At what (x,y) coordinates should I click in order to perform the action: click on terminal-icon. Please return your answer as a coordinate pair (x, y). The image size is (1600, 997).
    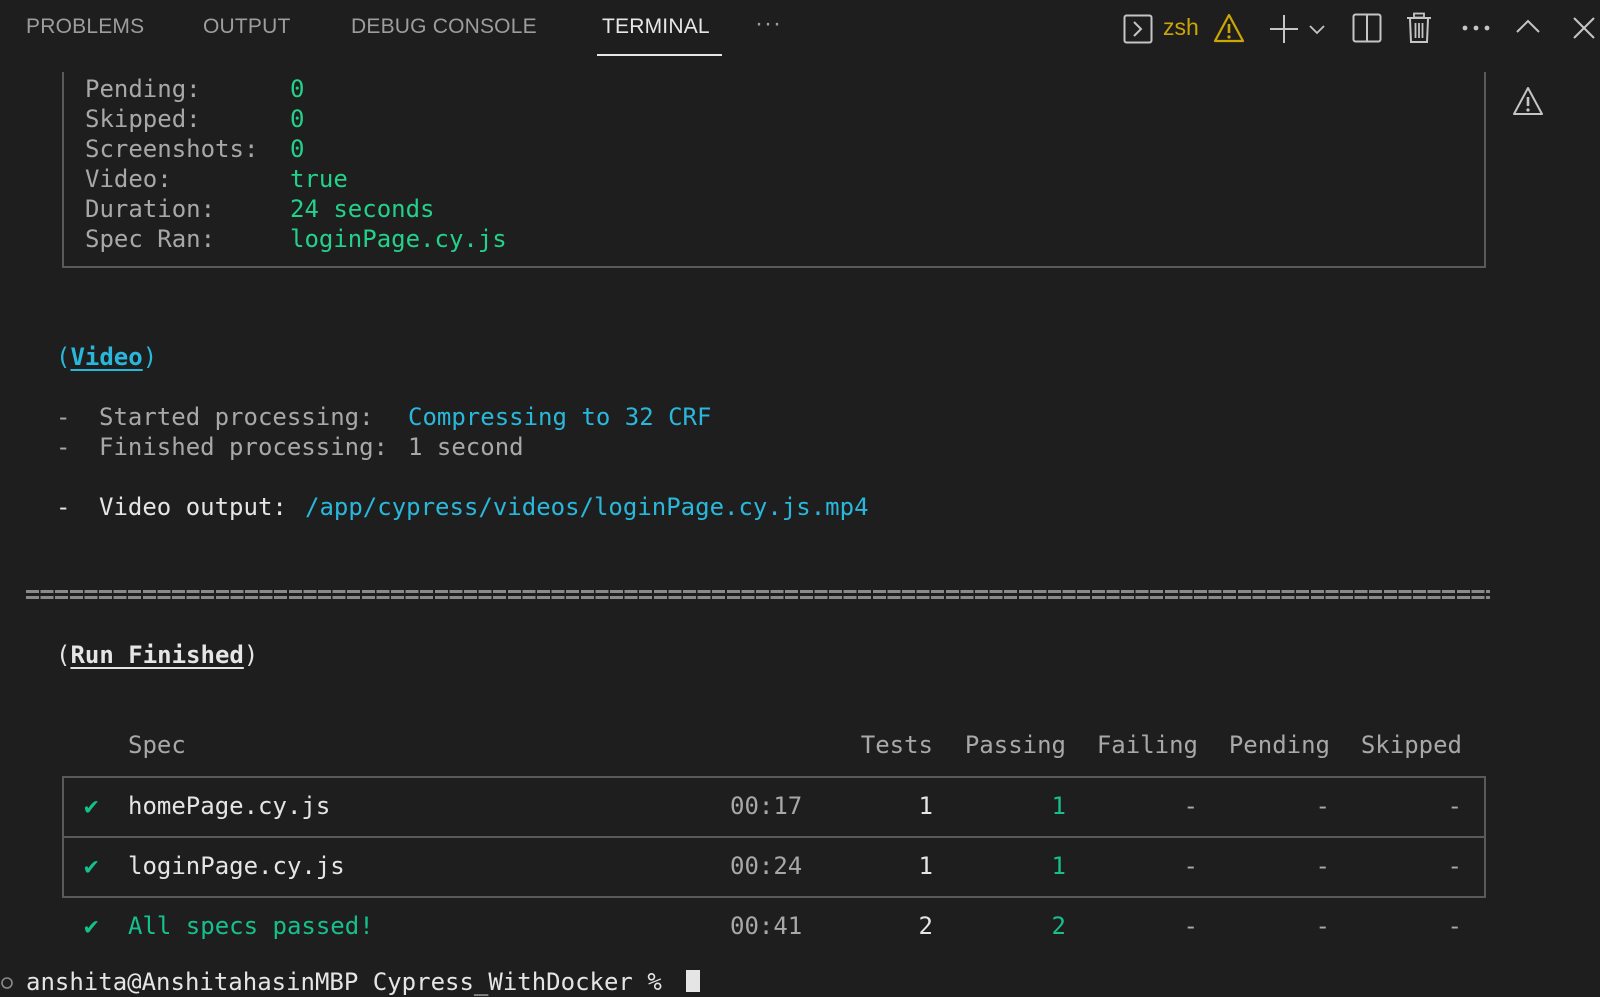
    Looking at the image, I should click on (1138, 29).